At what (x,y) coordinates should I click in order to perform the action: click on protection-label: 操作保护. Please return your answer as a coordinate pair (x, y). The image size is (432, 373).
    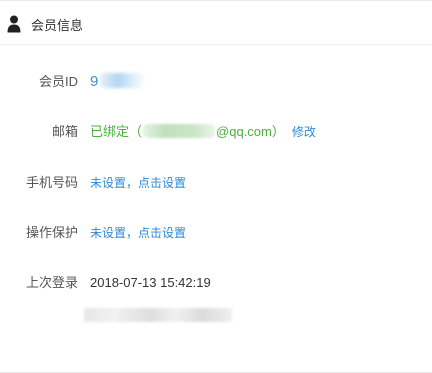
    Looking at the image, I should click on (51, 232).